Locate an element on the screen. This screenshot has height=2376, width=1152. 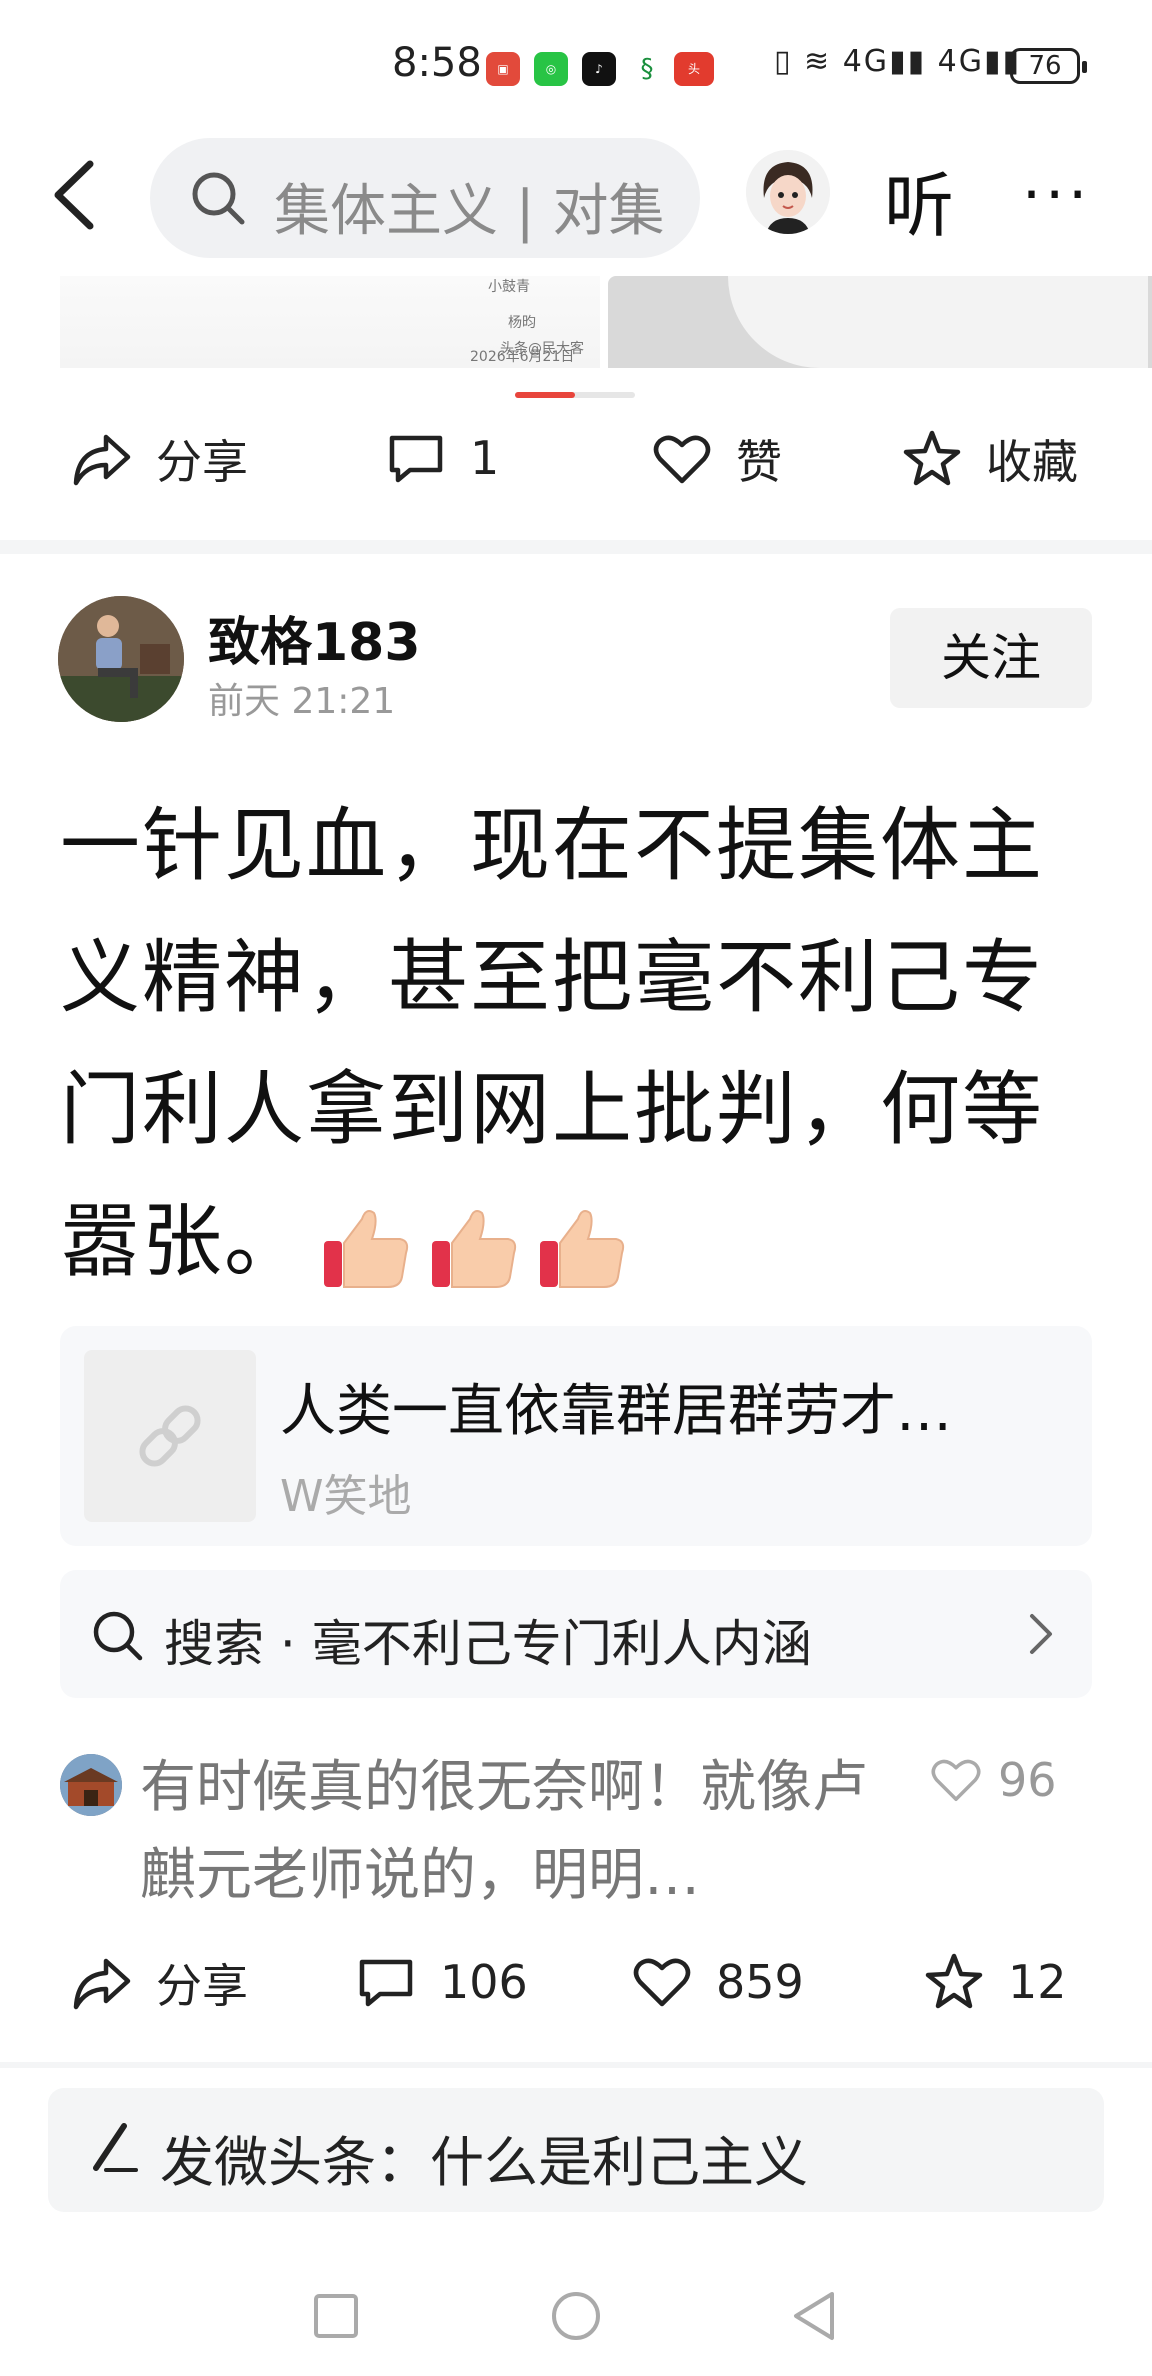
image-caption: 2026年6月21日 is located at coordinates (522, 357).